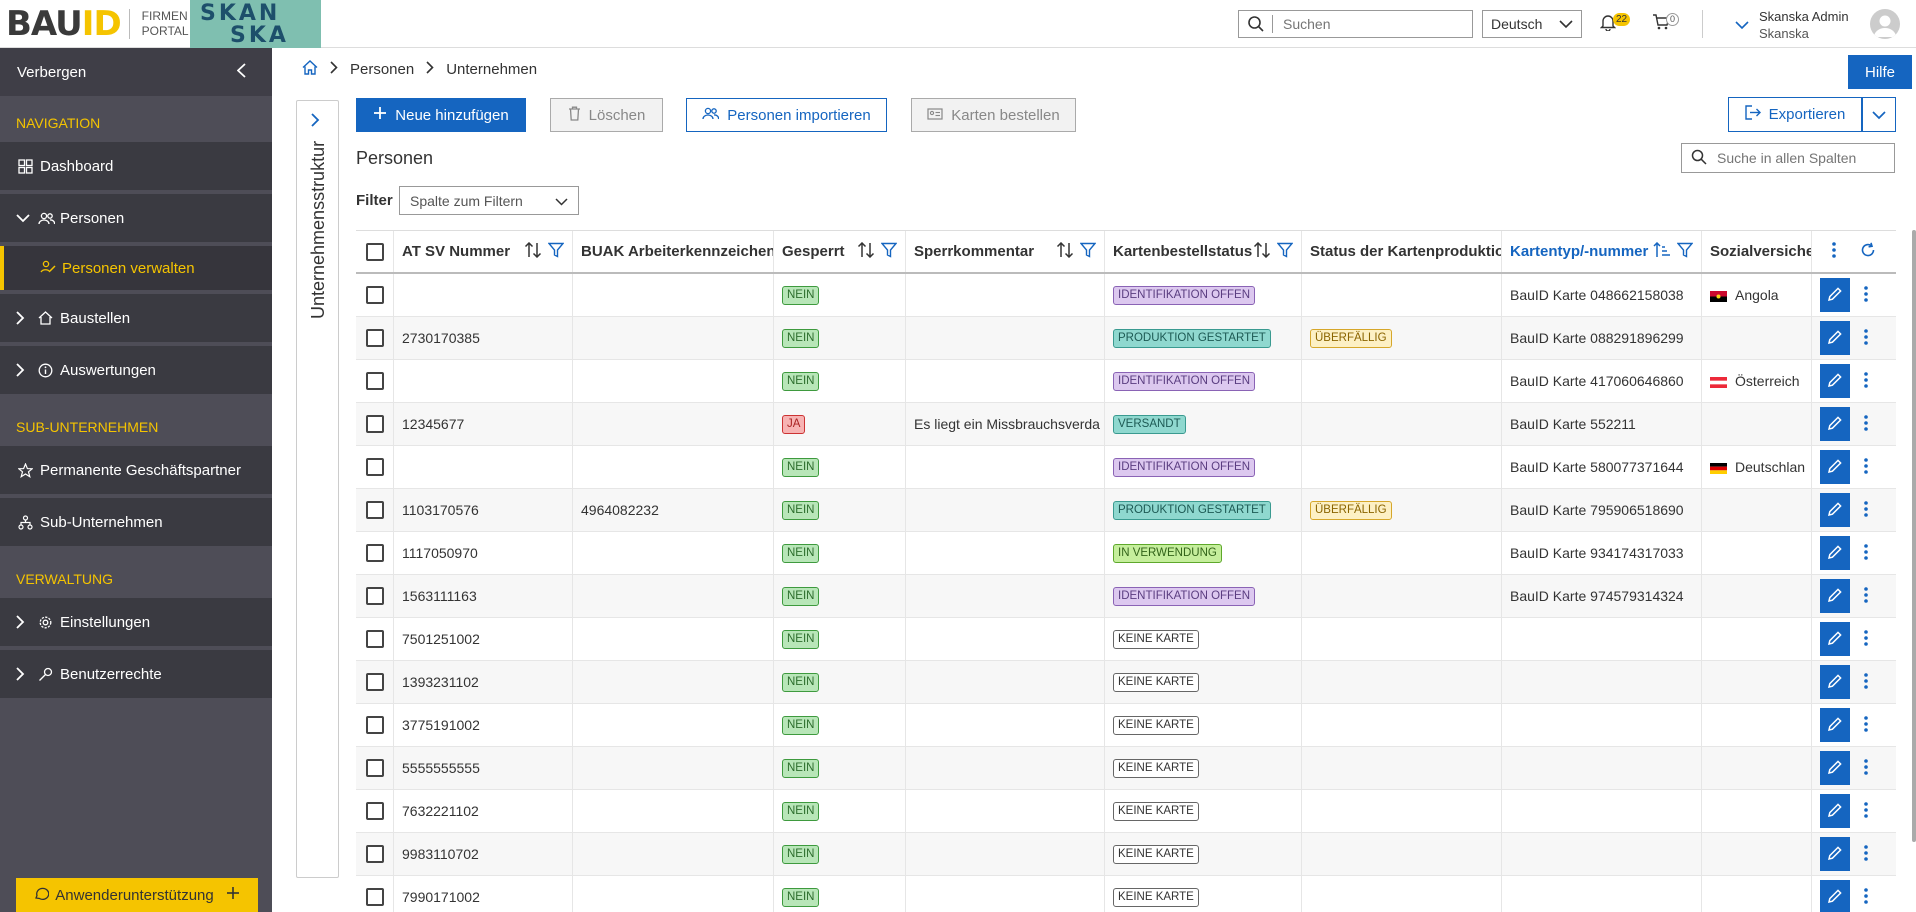  What do you see at coordinates (993, 115) in the screenshot?
I see `order-cards-button: Karten bestellen` at bounding box center [993, 115].